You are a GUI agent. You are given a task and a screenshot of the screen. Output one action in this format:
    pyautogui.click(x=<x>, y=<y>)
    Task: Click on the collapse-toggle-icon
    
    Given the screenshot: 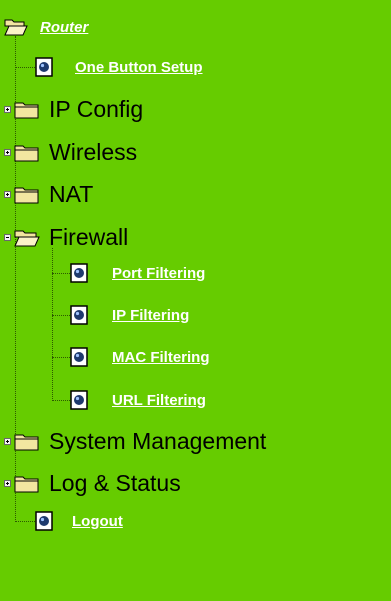 What is the action you would take?
    pyautogui.click(x=7, y=237)
    